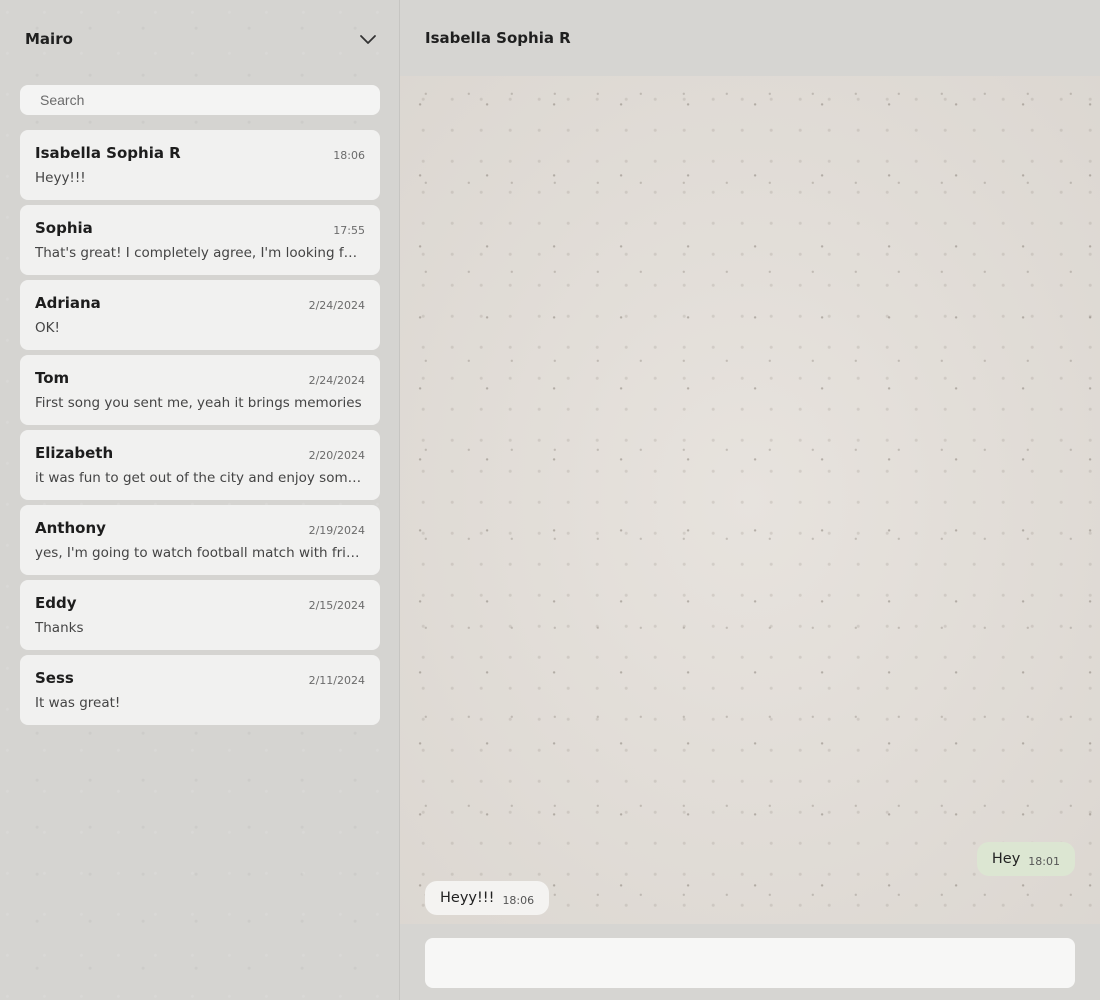 Image resolution: width=1100 pixels, height=1000 pixels. What do you see at coordinates (336, 680) in the screenshot?
I see `chat-timestamp: 2/11/2024` at bounding box center [336, 680].